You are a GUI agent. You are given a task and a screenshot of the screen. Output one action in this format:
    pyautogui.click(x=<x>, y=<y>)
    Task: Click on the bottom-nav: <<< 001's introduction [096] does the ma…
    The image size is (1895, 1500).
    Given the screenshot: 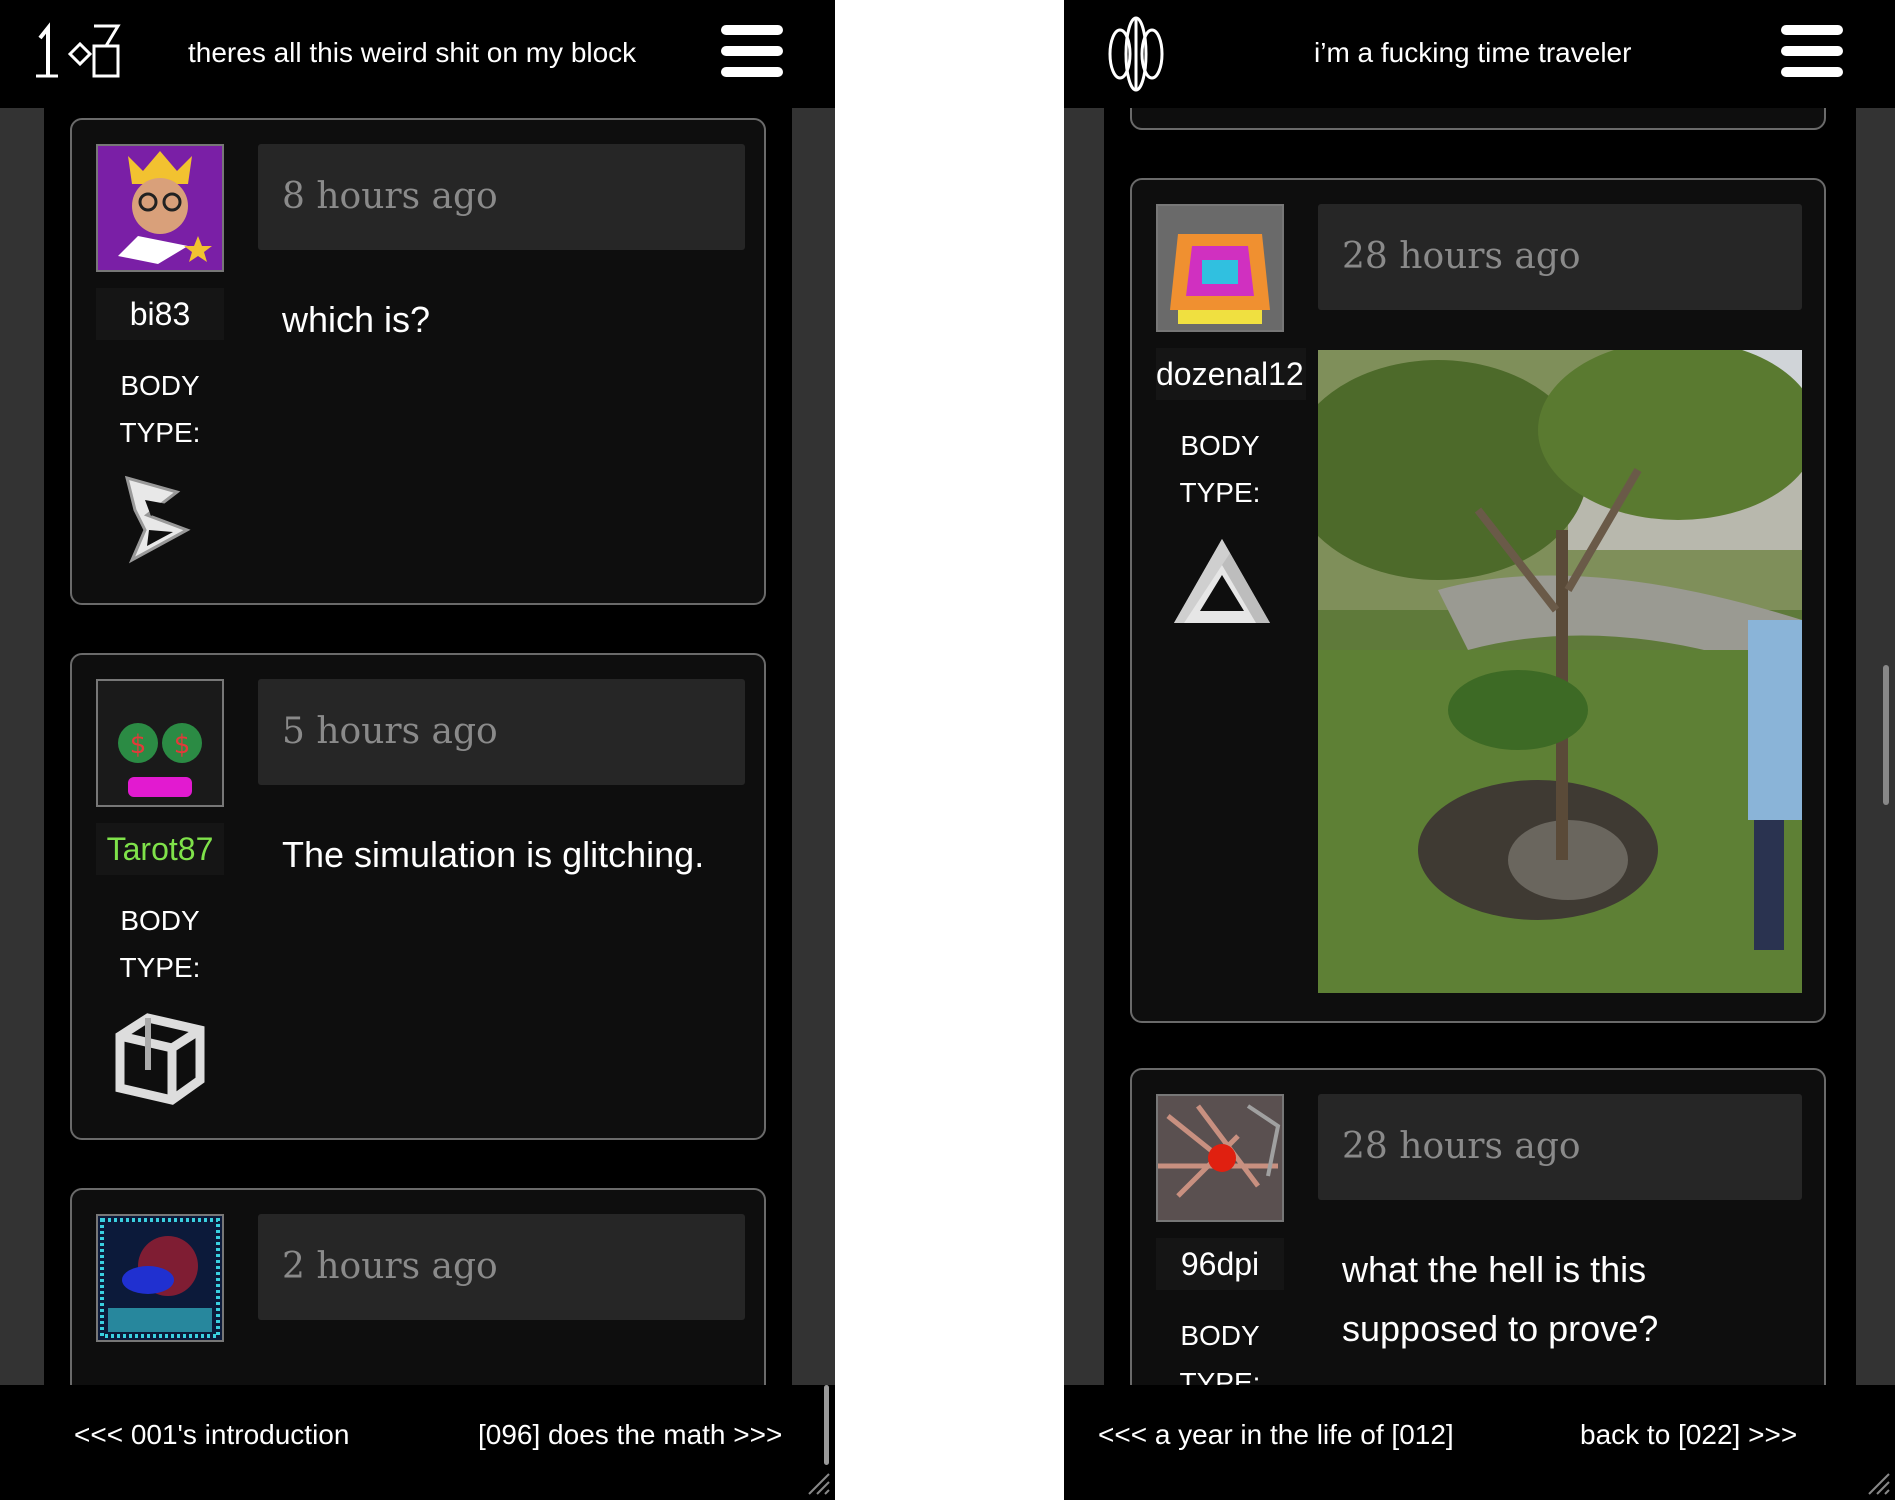 What is the action you would take?
    pyautogui.click(x=417, y=1442)
    